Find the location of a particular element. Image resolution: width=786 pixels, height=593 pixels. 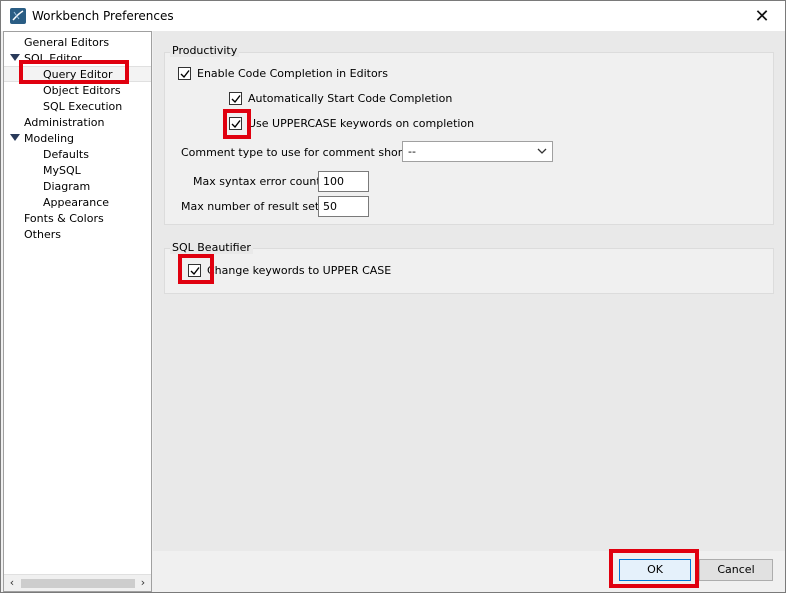

tree-item-defaults: Defaults is located at coordinates (66, 155).